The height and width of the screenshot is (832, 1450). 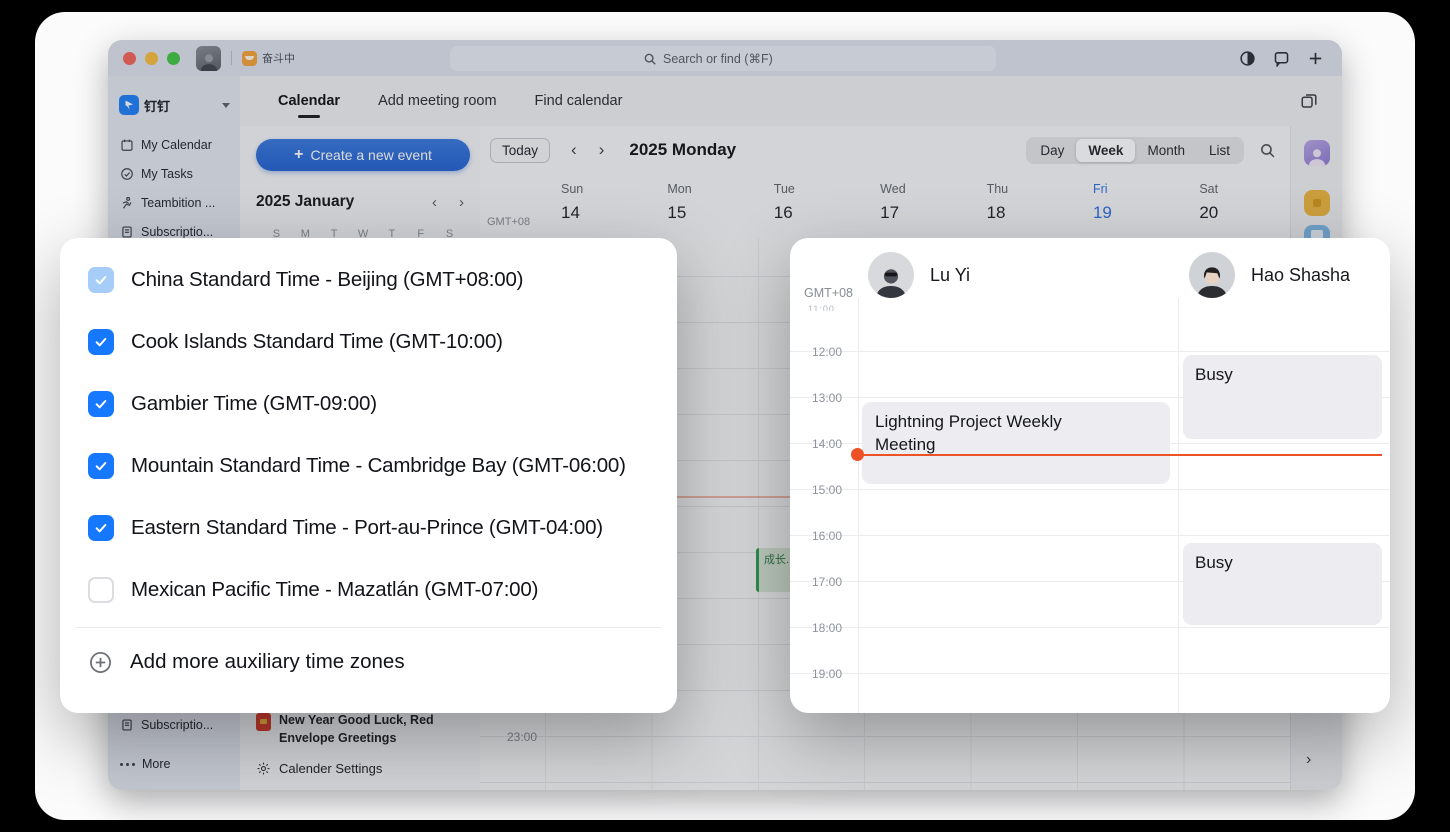 What do you see at coordinates (826, 444) in the screenshot?
I see `hour-label: 14:00` at bounding box center [826, 444].